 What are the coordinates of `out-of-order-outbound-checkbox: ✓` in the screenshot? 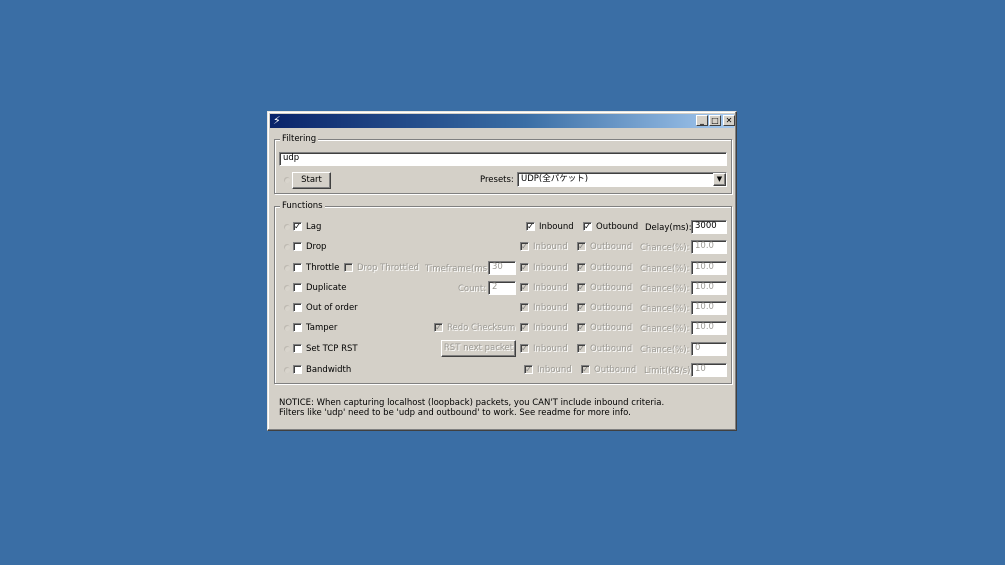 It's located at (581, 307).